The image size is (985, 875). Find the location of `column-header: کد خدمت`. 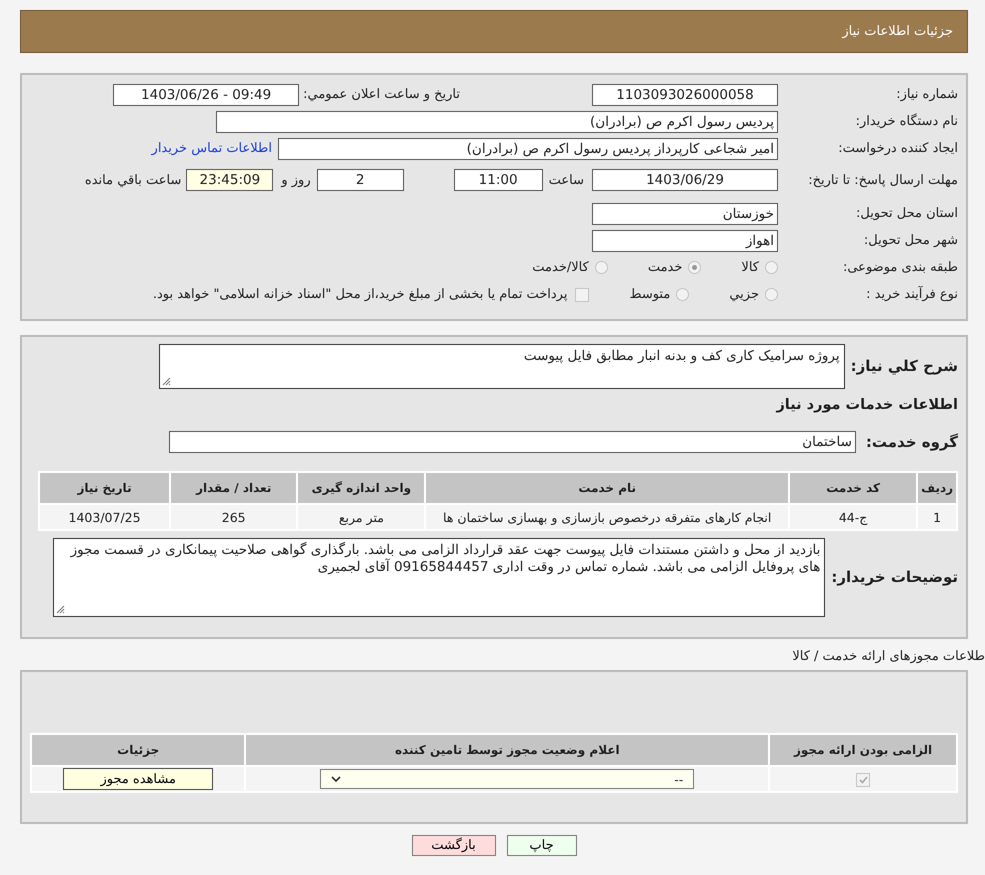

column-header: کد خدمت is located at coordinates (853, 488).